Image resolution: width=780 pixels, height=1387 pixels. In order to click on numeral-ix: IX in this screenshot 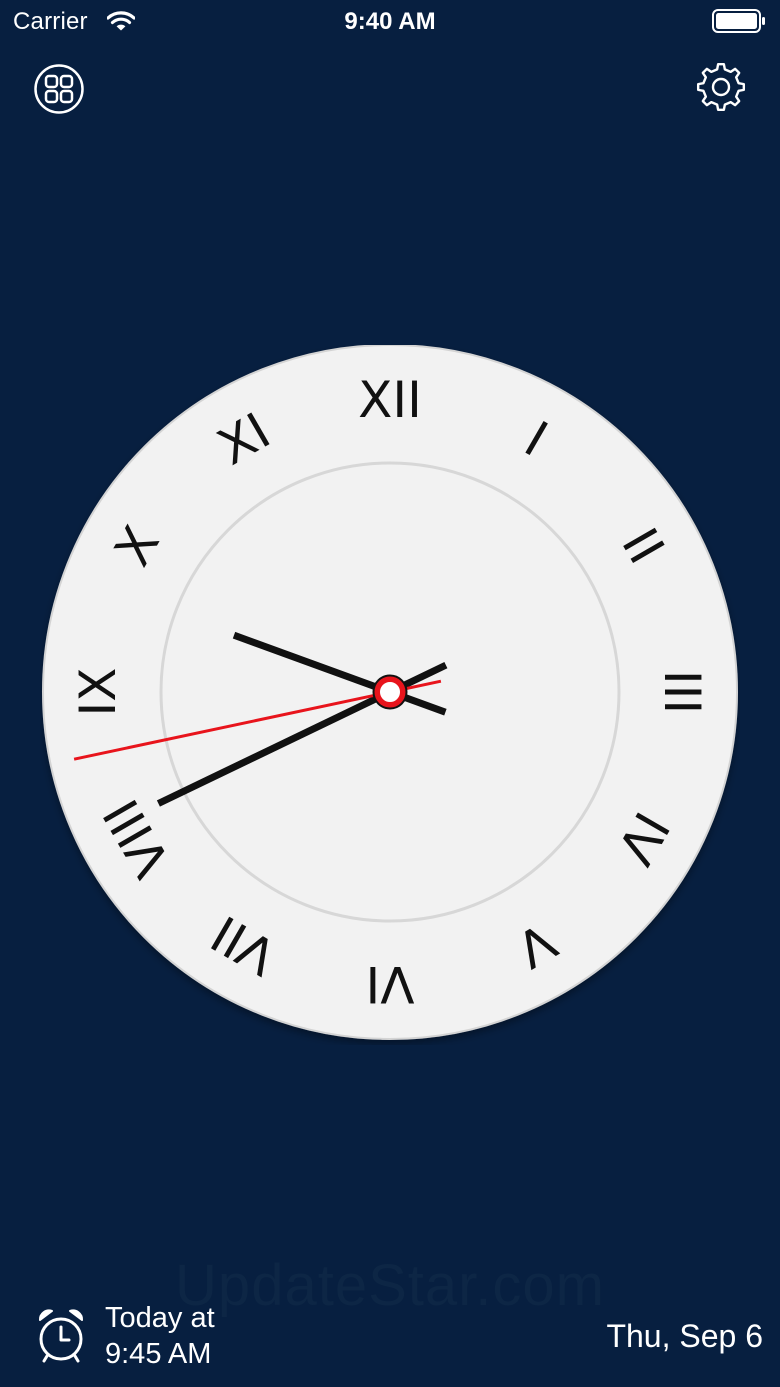, I will do `click(98, 692)`.